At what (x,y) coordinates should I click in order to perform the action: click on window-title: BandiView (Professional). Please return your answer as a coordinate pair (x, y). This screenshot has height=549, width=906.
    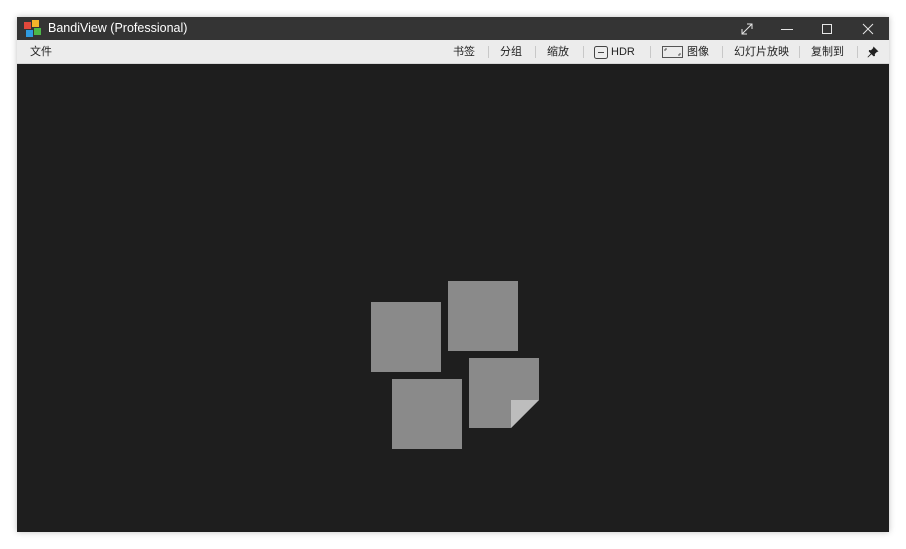
    Looking at the image, I should click on (118, 28).